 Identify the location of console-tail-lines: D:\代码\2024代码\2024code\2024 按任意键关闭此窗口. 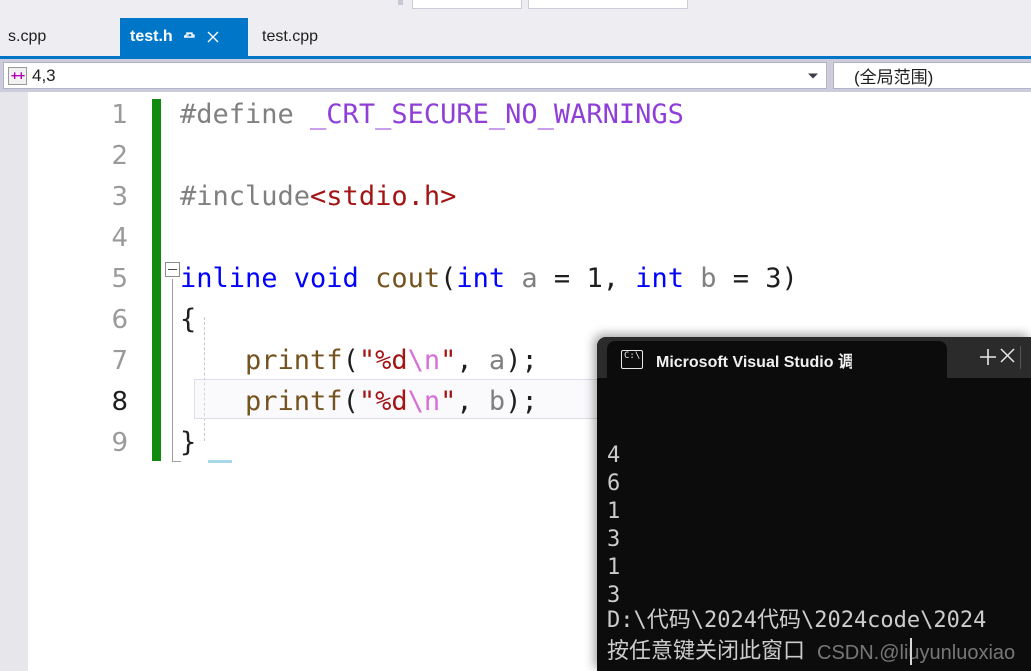
(796, 636).